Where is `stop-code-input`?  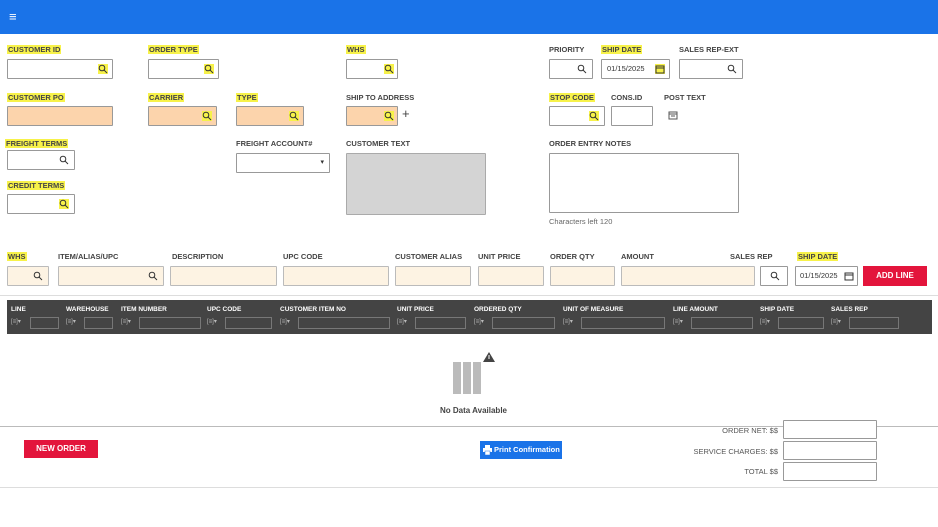 stop-code-input is located at coordinates (577, 116).